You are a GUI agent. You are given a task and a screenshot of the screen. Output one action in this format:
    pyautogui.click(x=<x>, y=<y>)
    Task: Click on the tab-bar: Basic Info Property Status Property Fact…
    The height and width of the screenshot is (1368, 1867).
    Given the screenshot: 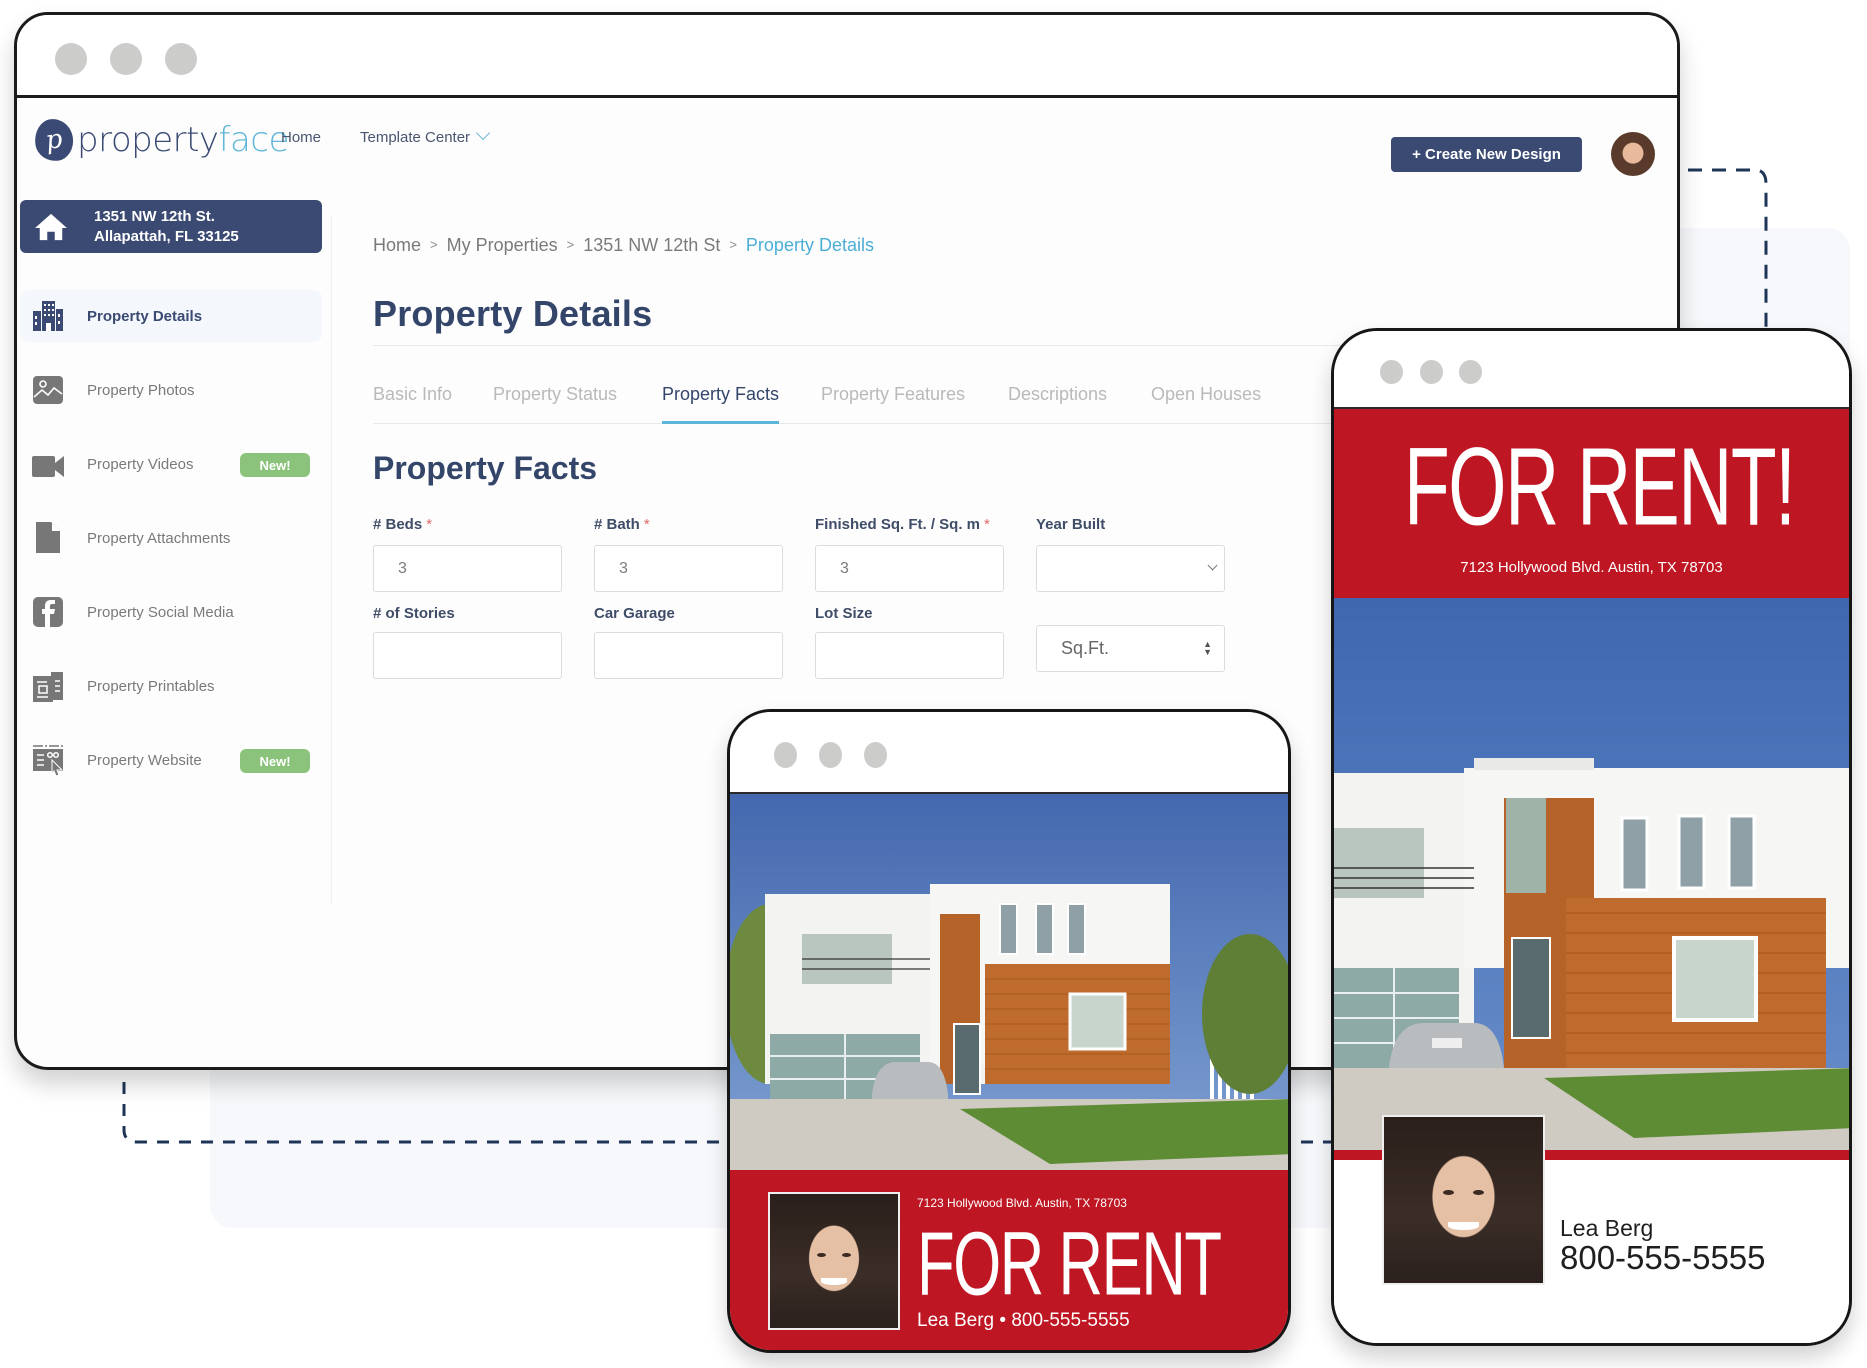 What is the action you would take?
    pyautogui.click(x=888, y=404)
    